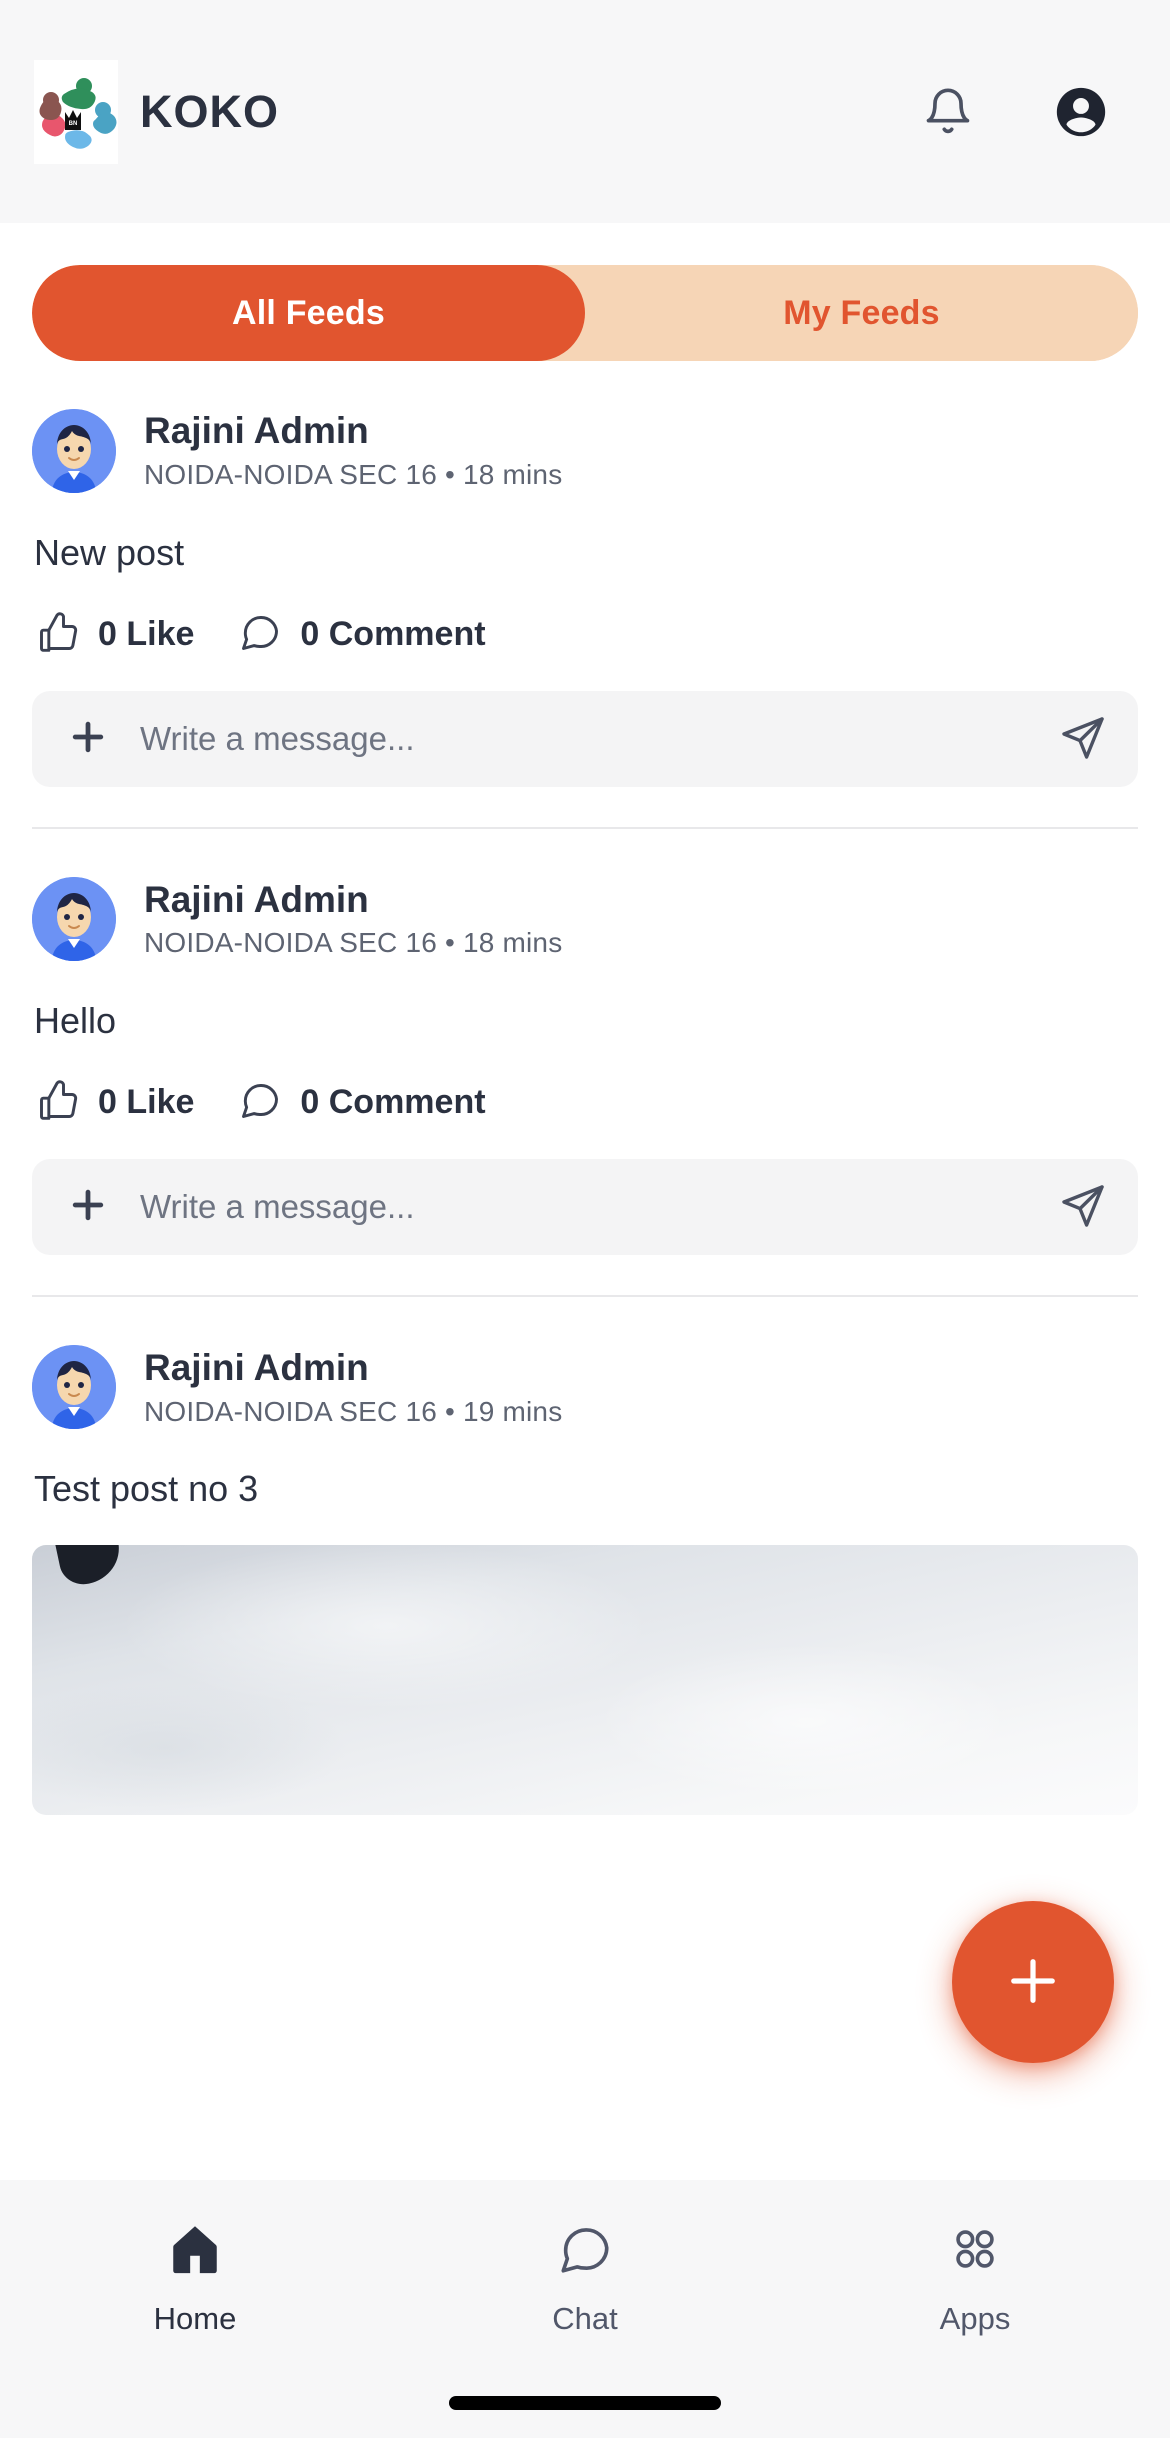  Describe the element at coordinates (1081, 112) in the screenshot. I see `account-circle-icon` at that location.